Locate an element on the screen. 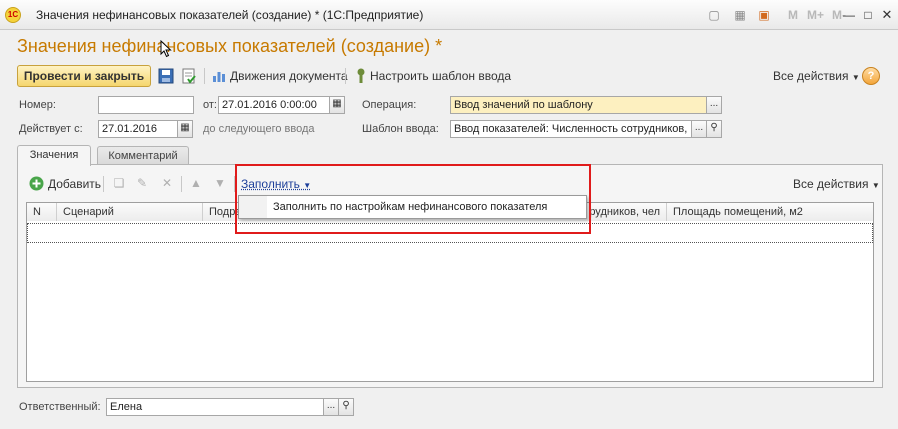 The image size is (898, 429). menu-icon-gutter is located at coordinates (253, 207).